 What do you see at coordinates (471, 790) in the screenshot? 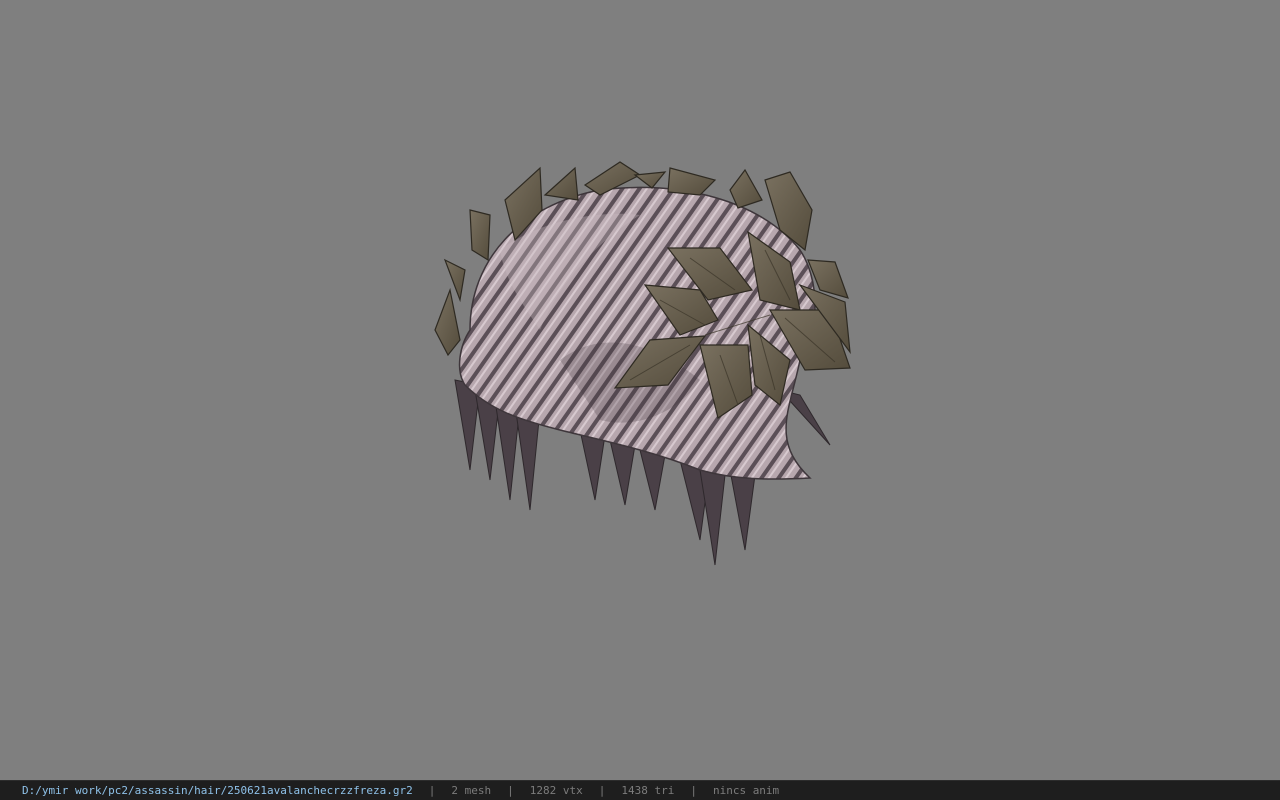
I see `mesh-count: 2 mesh` at bounding box center [471, 790].